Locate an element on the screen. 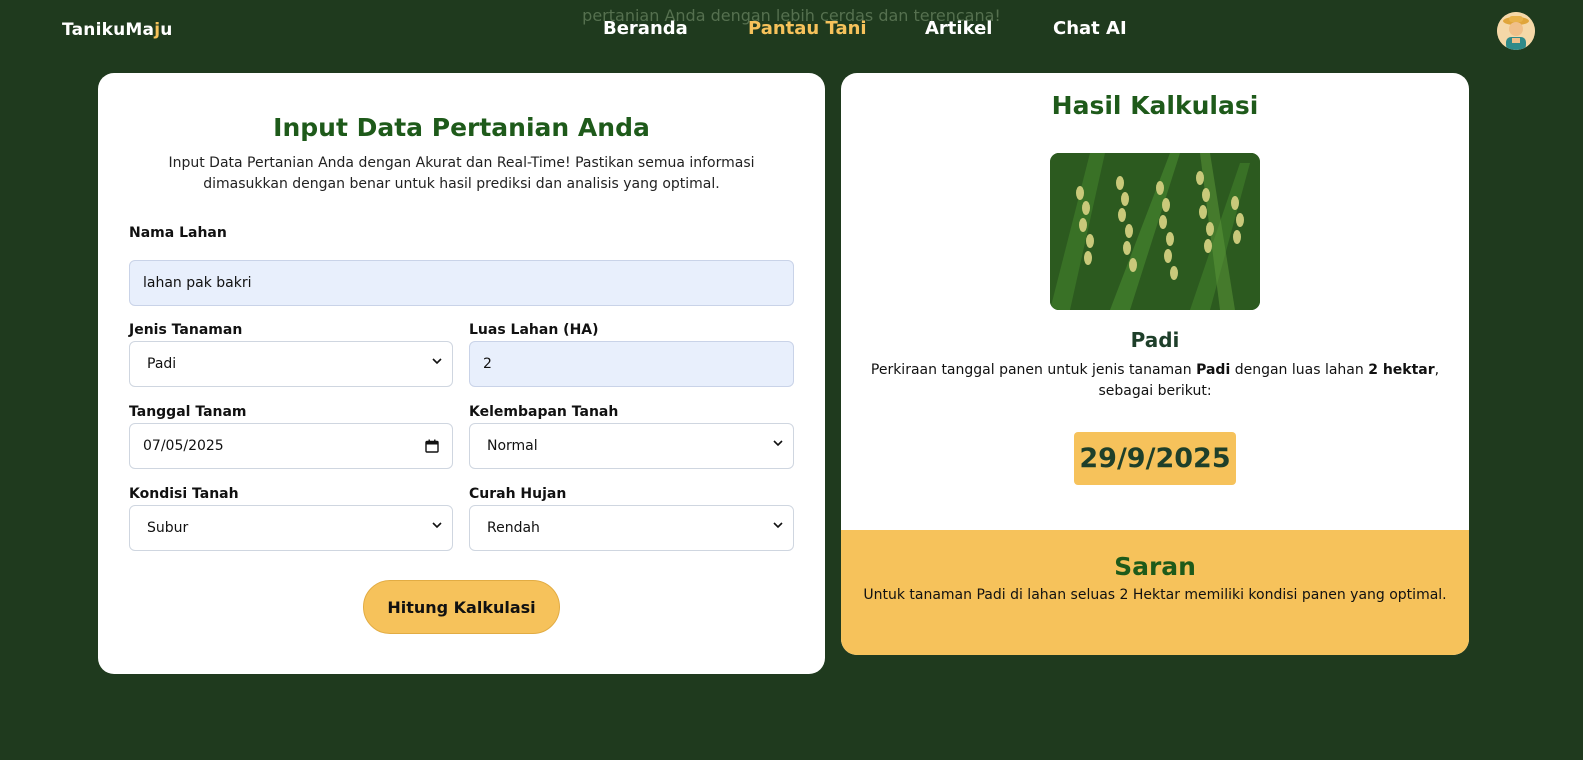 The height and width of the screenshot is (760, 1583). nav-item-beranda: Beranda is located at coordinates (645, 28).